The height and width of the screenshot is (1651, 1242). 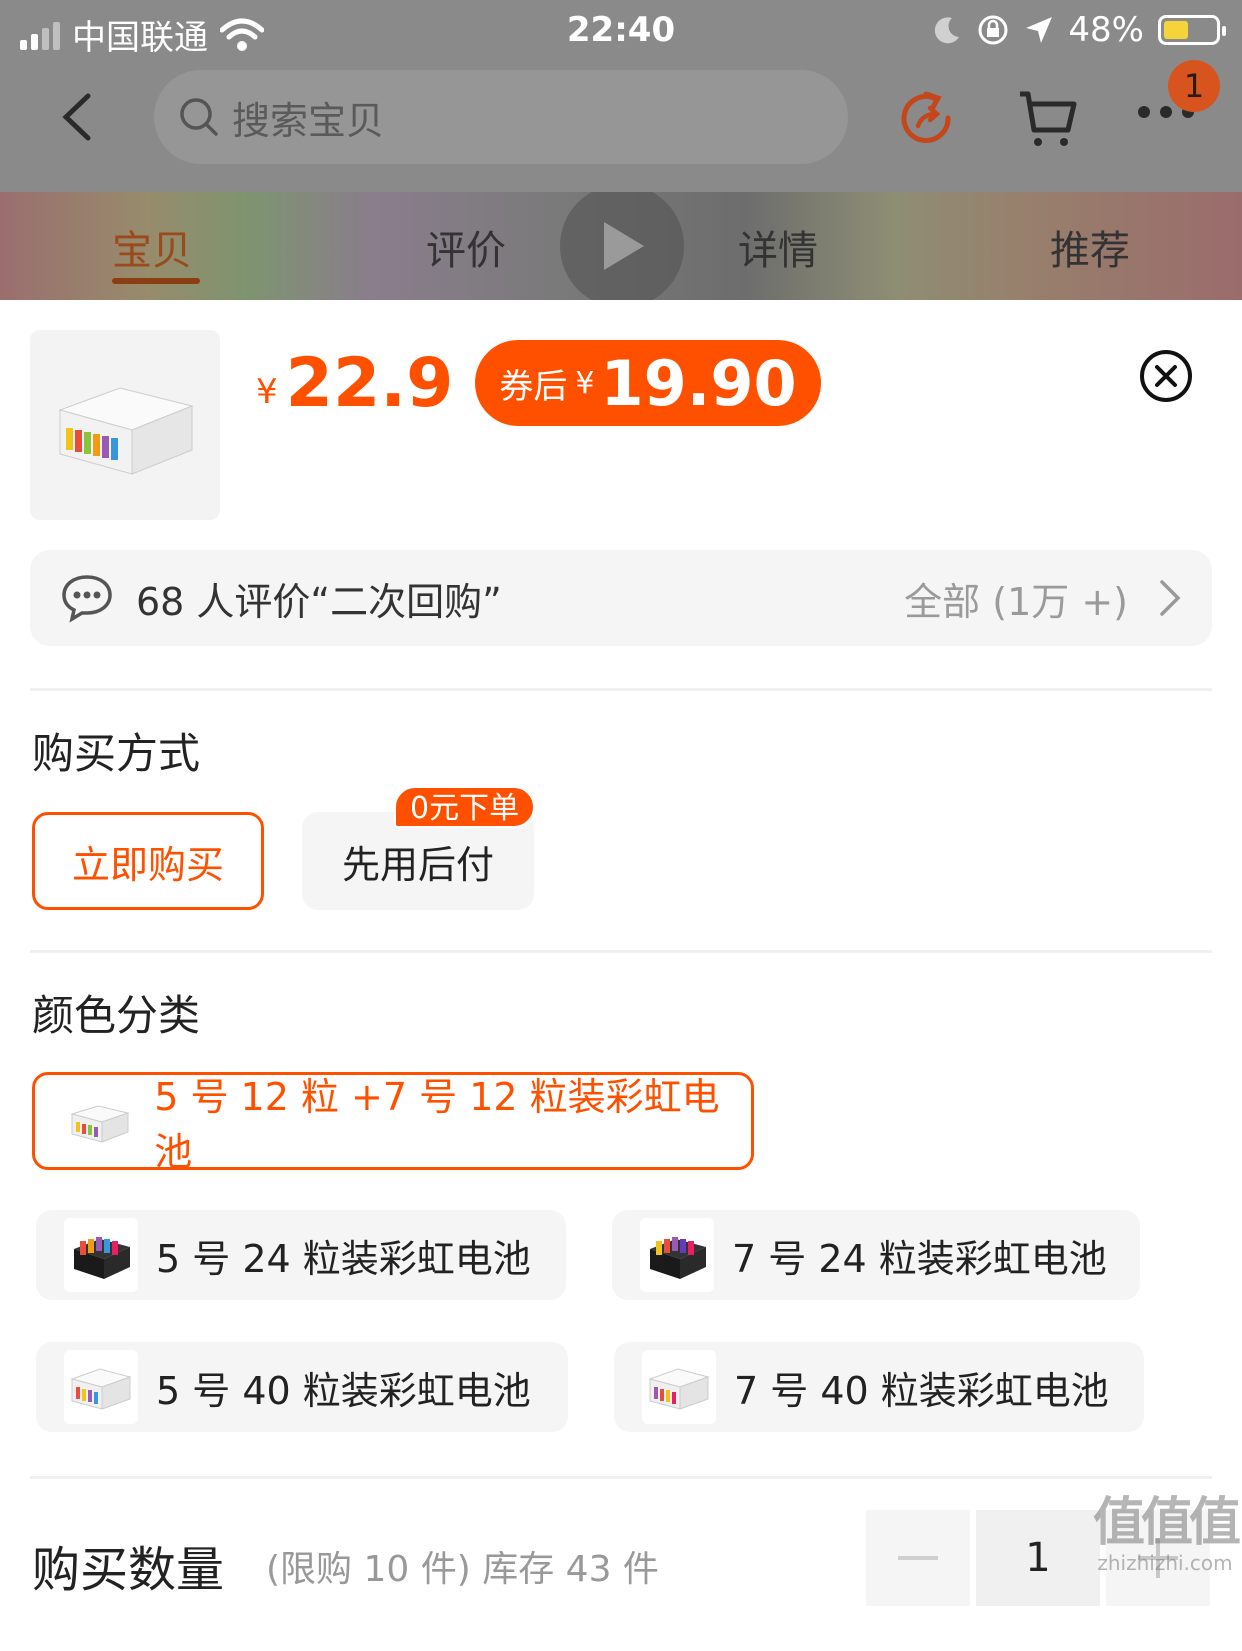 I want to click on navigation-bar: 搜索宝贝 1, so click(x=621, y=116).